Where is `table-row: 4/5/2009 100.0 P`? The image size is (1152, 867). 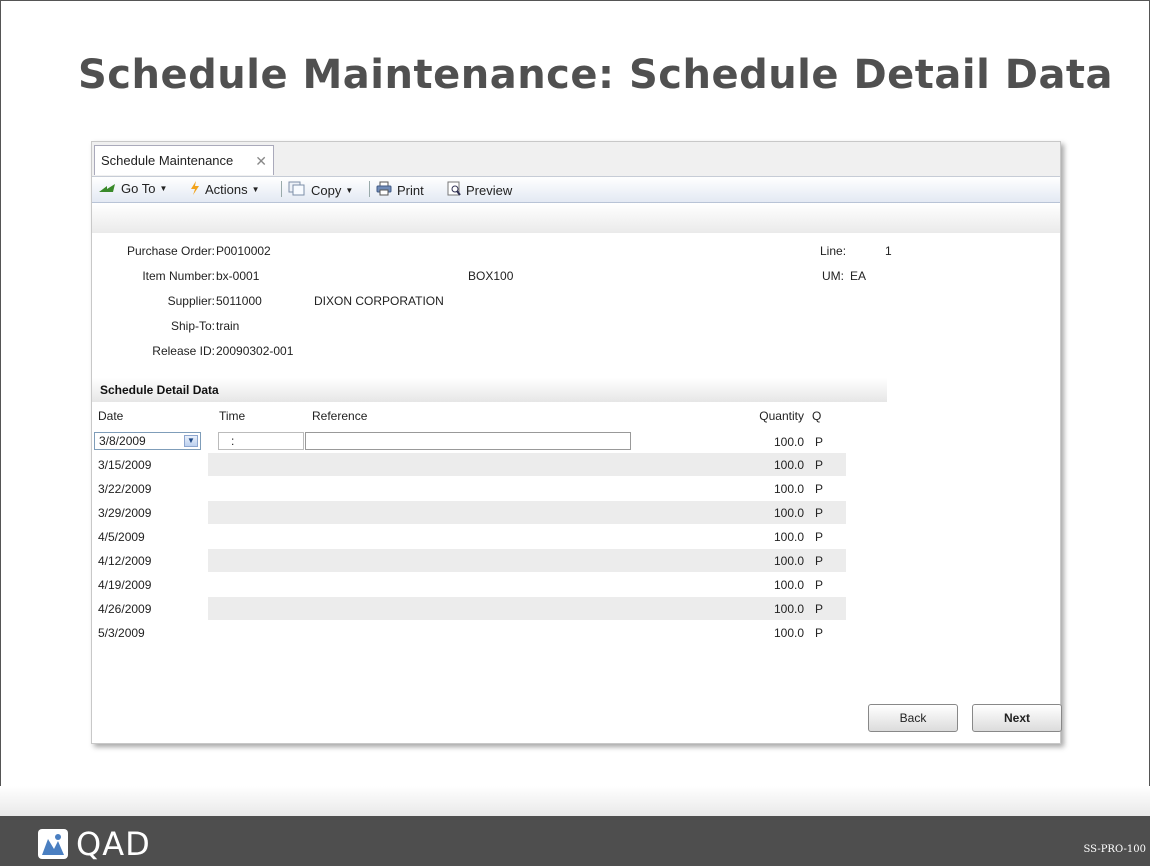
table-row: 4/5/2009 100.0 P is located at coordinates (472, 536).